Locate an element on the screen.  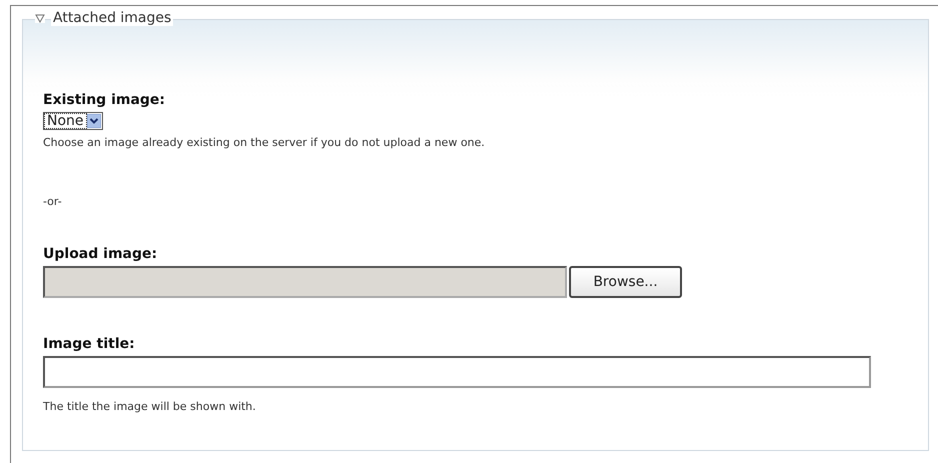
fieldset-legend: Attached images is located at coordinates (112, 18).